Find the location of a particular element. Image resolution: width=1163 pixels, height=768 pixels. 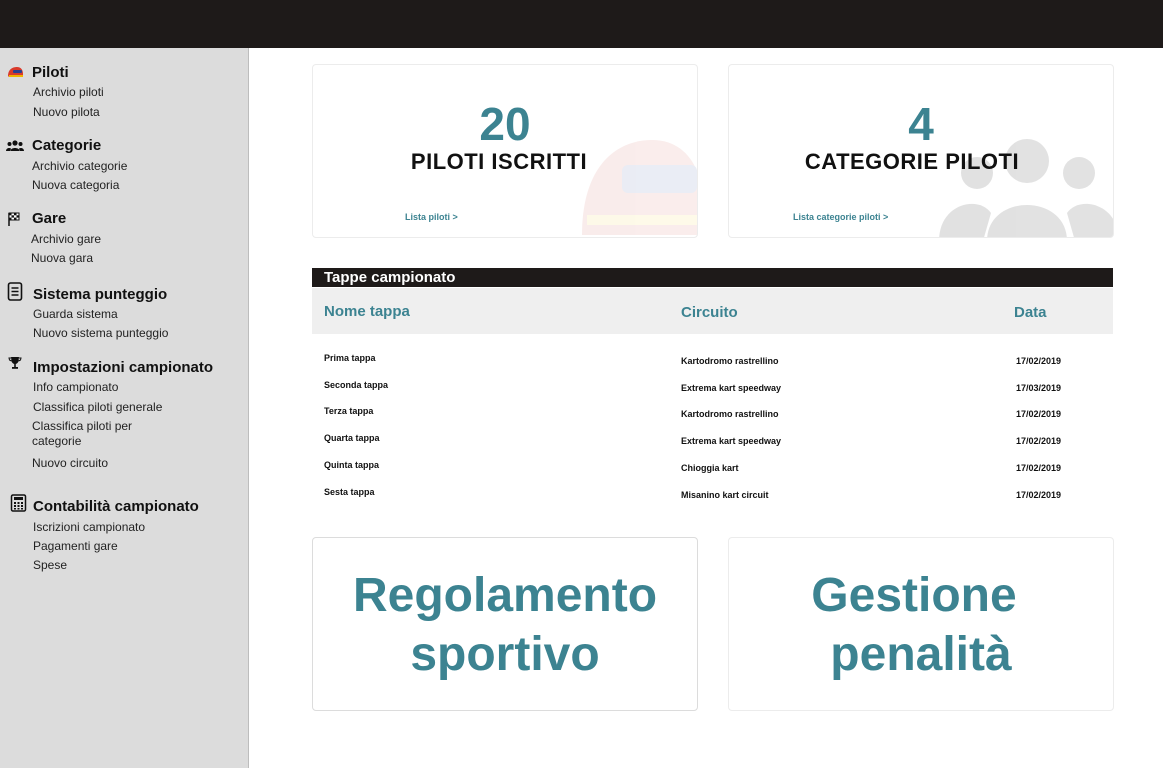

sidebar-section-piloti: Piloti Archivio piloti Nuovo pilota is located at coordinates (124, 91).